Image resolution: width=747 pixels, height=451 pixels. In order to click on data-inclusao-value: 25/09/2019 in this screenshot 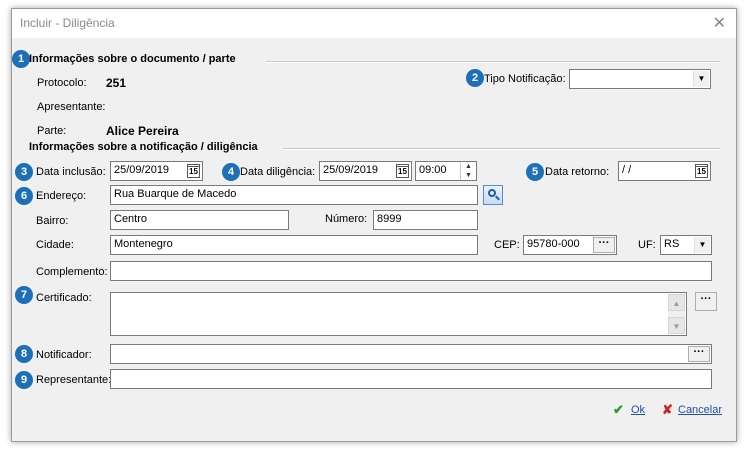, I will do `click(142, 170)`.